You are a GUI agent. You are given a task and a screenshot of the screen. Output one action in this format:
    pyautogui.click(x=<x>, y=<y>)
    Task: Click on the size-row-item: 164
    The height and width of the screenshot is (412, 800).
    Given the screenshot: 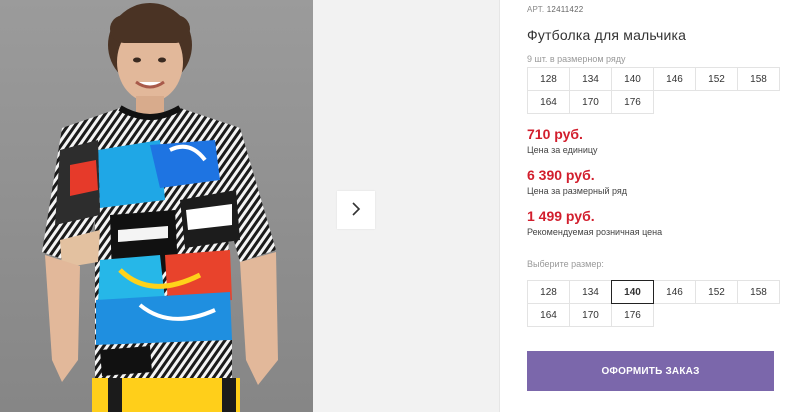 What is the action you would take?
    pyautogui.click(x=548, y=102)
    